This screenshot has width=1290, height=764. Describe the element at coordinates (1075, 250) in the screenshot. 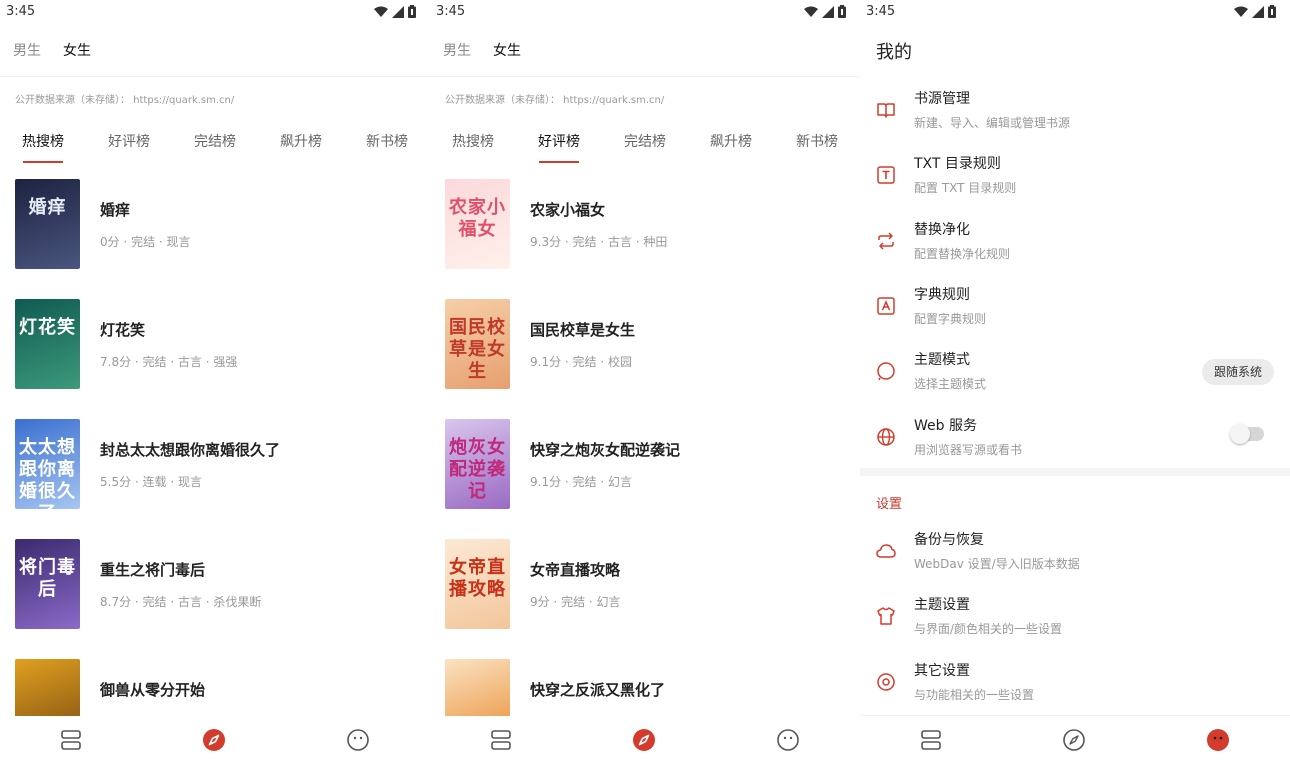

I see `menu-replace: 替换净化 配置替换净化规则` at that location.